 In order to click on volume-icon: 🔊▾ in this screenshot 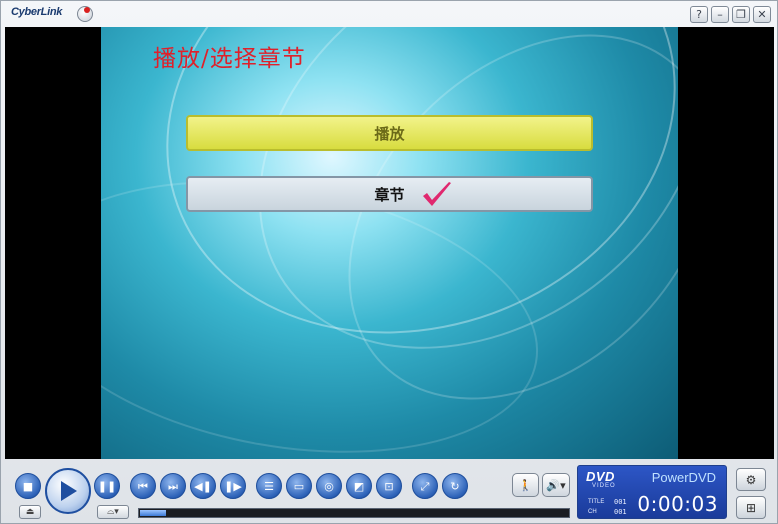, I will do `click(556, 485)`.